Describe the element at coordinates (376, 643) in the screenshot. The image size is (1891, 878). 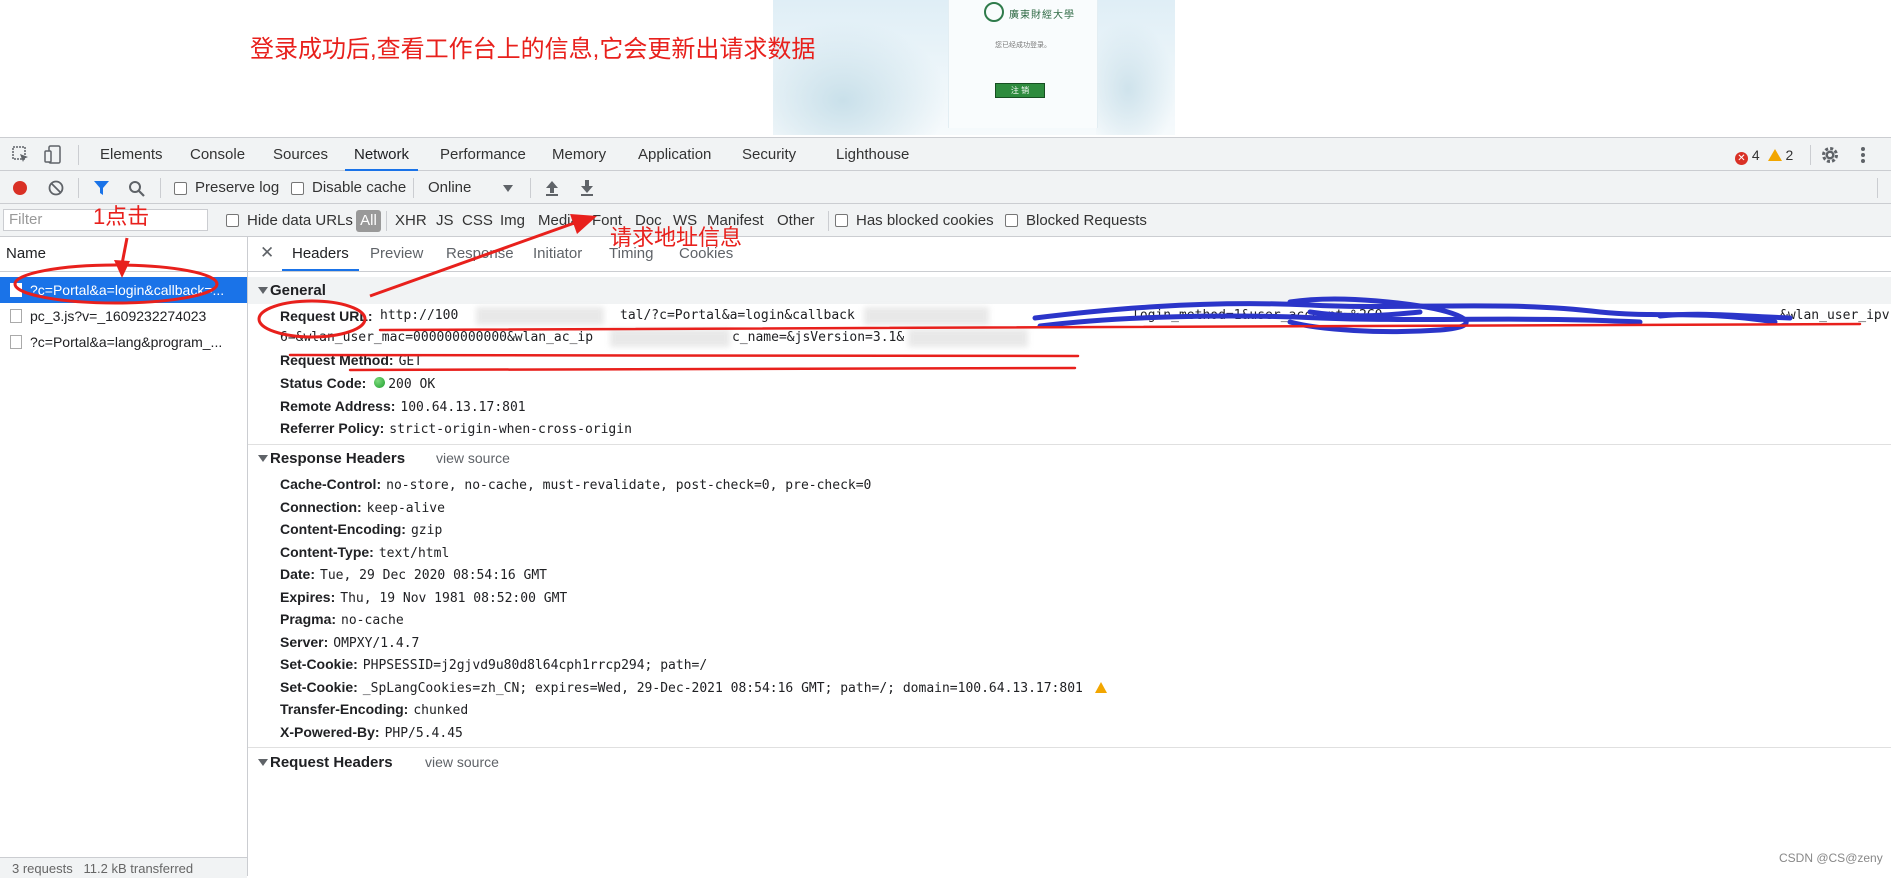
I see `header-value: OMPXY/1.4.7` at that location.